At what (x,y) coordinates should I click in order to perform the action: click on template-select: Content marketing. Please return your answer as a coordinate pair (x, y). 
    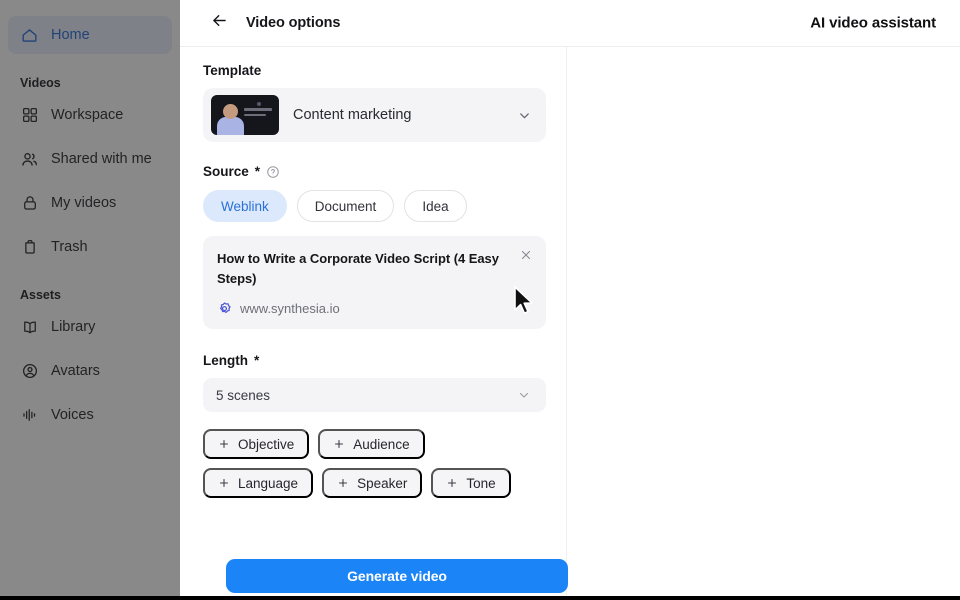
    Looking at the image, I should click on (374, 115).